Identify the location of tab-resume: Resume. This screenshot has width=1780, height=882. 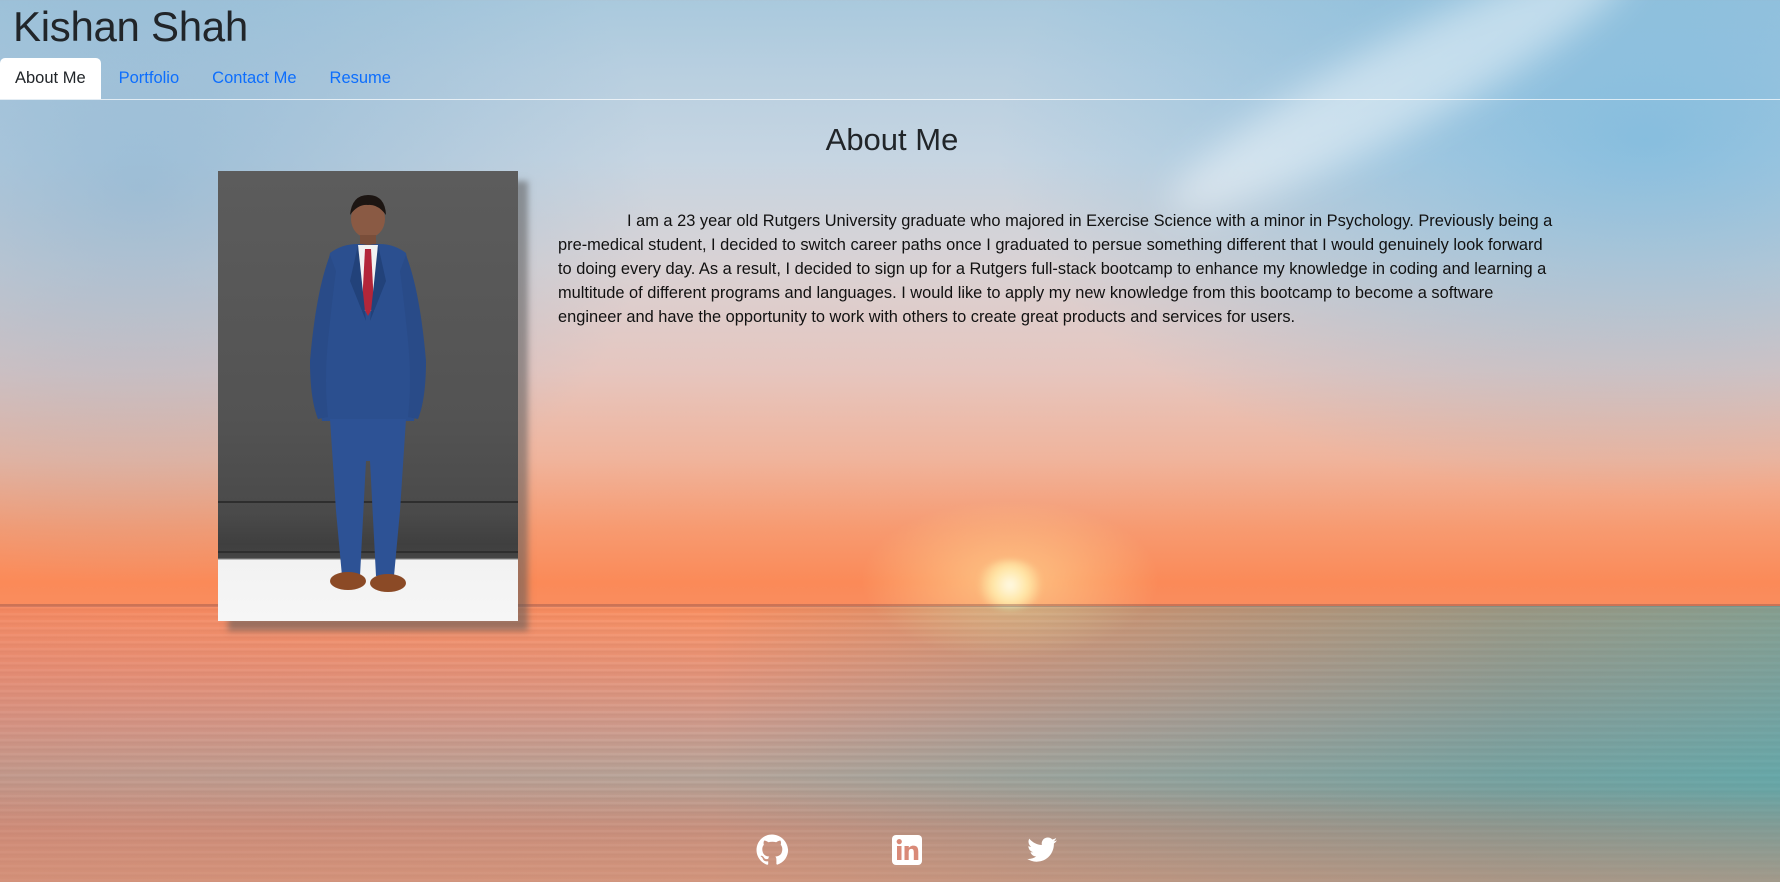
(360, 78).